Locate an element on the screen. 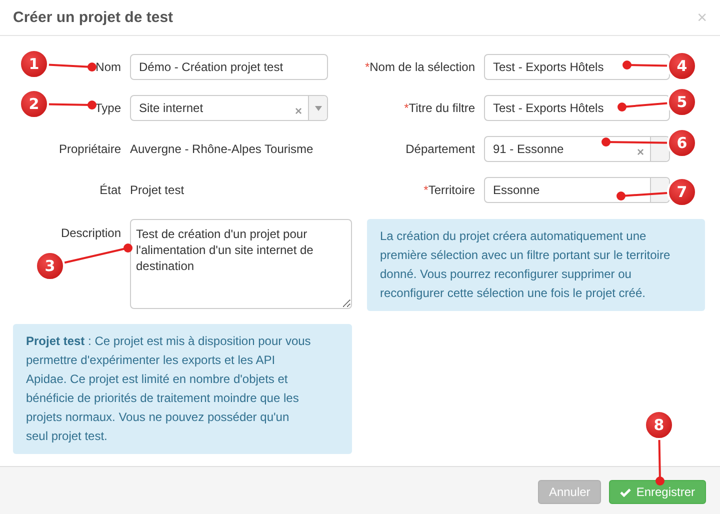 Image resolution: width=720 pixels, height=514 pixels. check-icon is located at coordinates (626, 492).